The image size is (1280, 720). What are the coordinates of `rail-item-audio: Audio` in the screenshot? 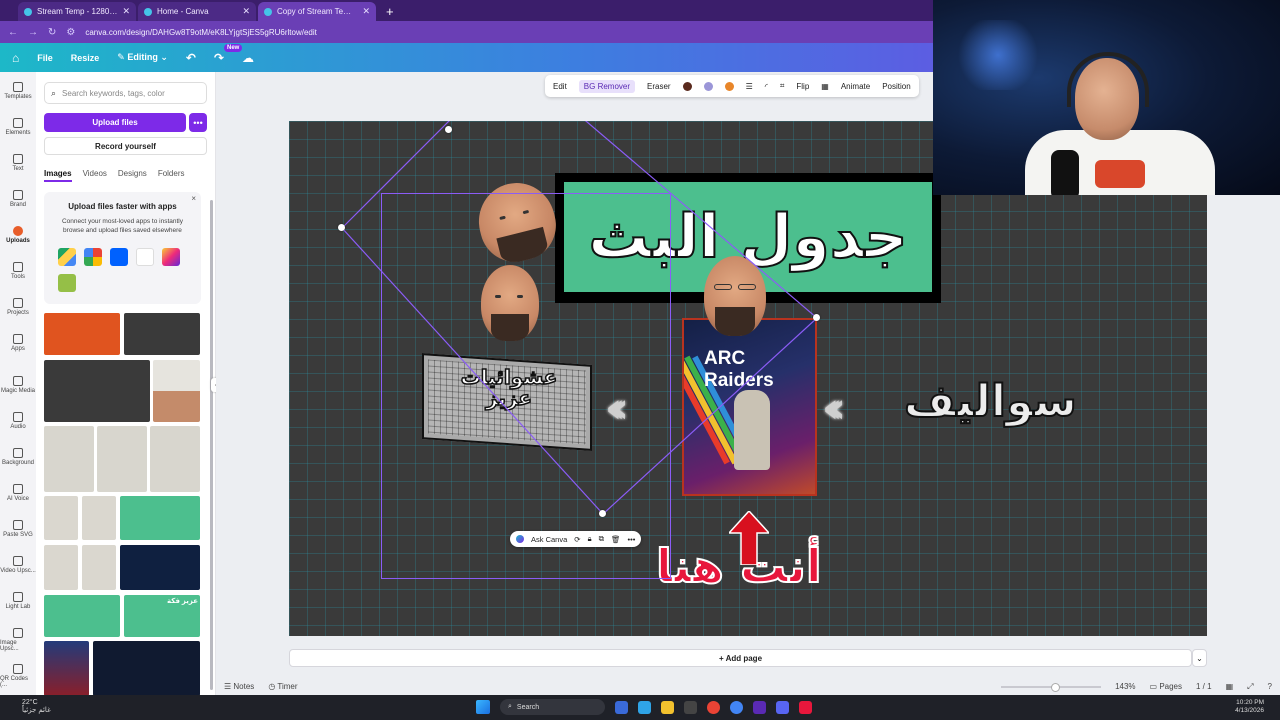 It's located at (18, 421).